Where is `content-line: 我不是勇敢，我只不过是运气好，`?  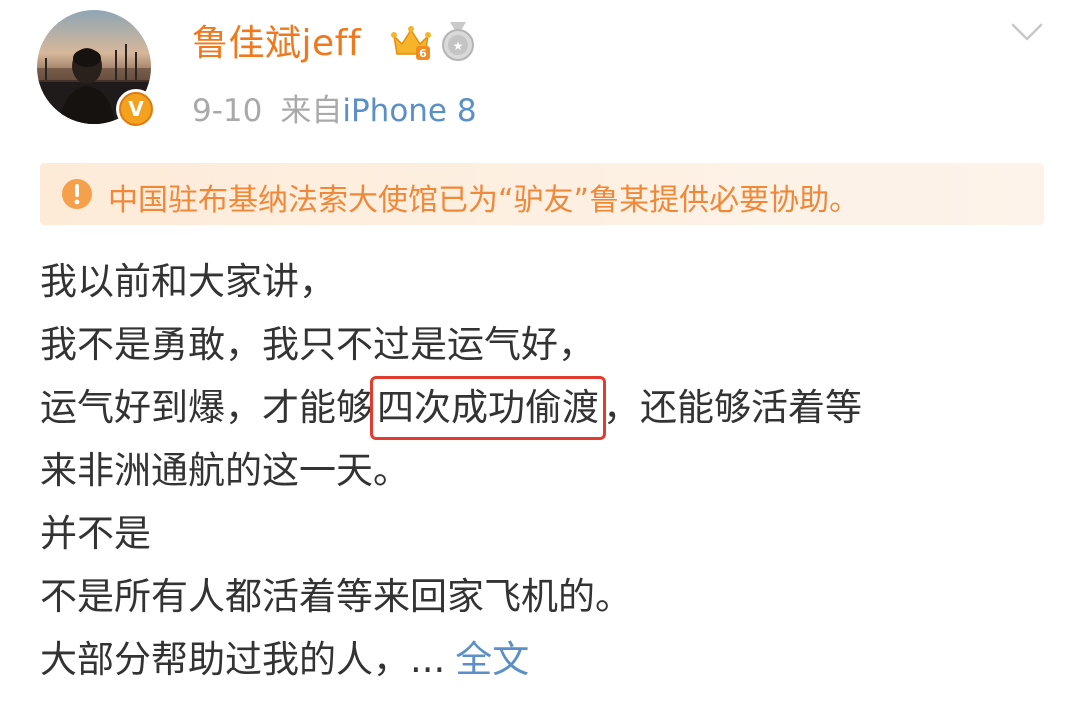 content-line: 我不是勇敢，我只不过是运气好， is located at coordinates (317, 344).